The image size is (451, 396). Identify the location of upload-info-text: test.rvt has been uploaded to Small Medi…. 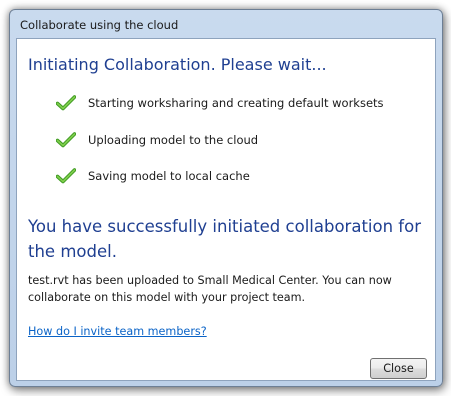
(210, 289).